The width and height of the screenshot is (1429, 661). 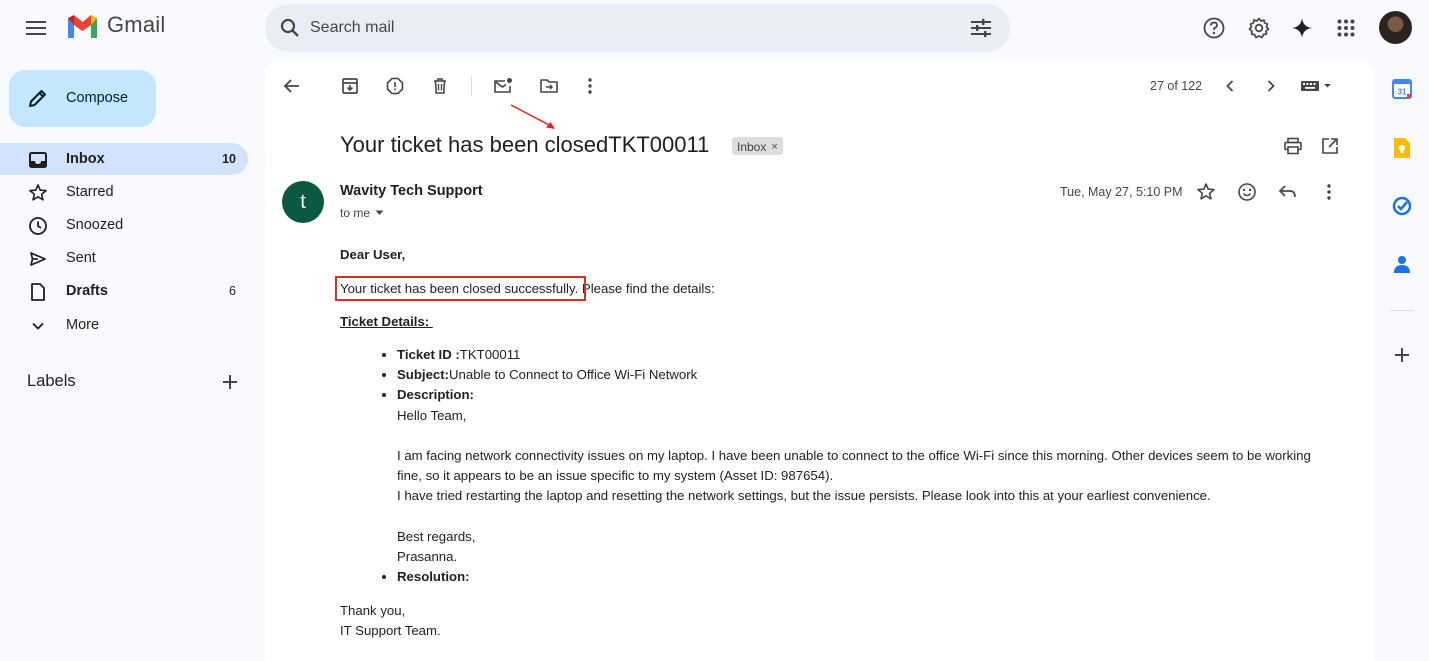 What do you see at coordinates (379, 212) in the screenshot?
I see `caret-down-icon` at bounding box center [379, 212].